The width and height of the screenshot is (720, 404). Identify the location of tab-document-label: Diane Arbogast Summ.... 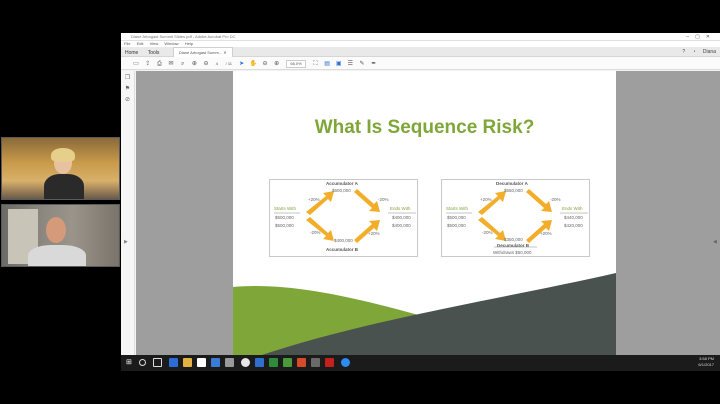
(200, 52).